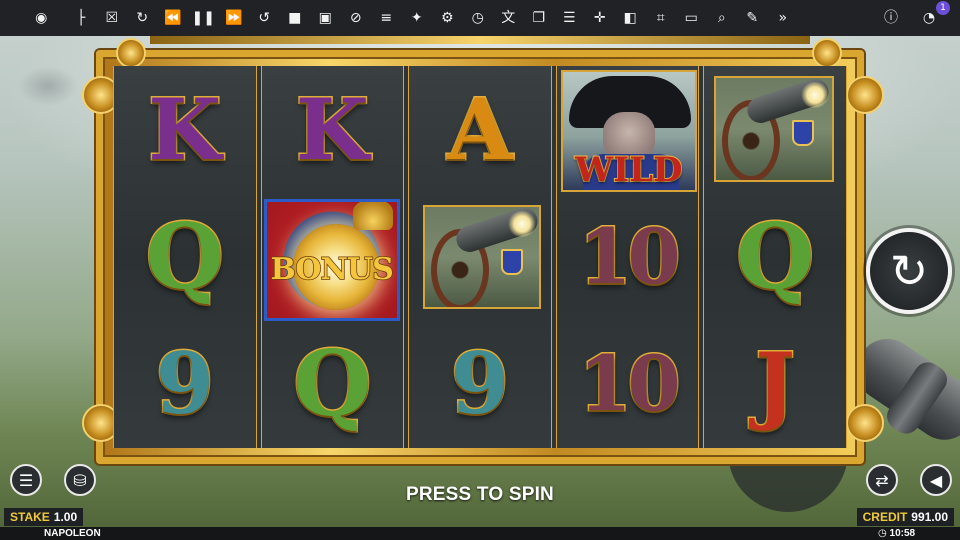 Image resolution: width=960 pixels, height=540 pixels. What do you see at coordinates (783, 18) in the screenshot?
I see `skip-icon: »` at bounding box center [783, 18].